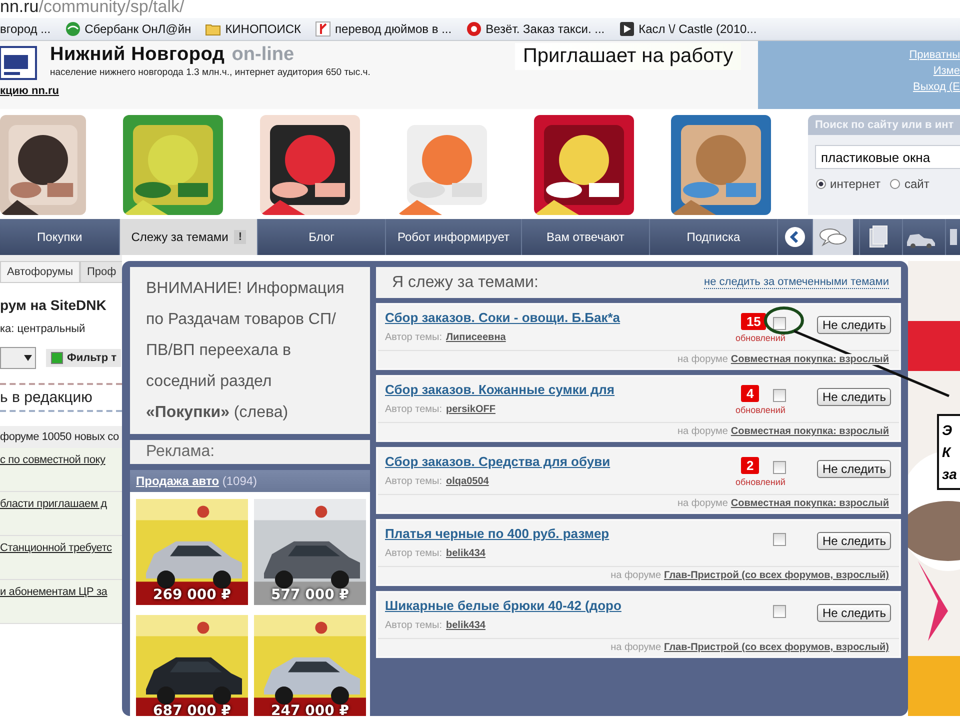 Image resolution: width=960 pixels, height=720 pixels. What do you see at coordinates (750, 393) in the screenshot?
I see `updates-badge: 4` at bounding box center [750, 393].